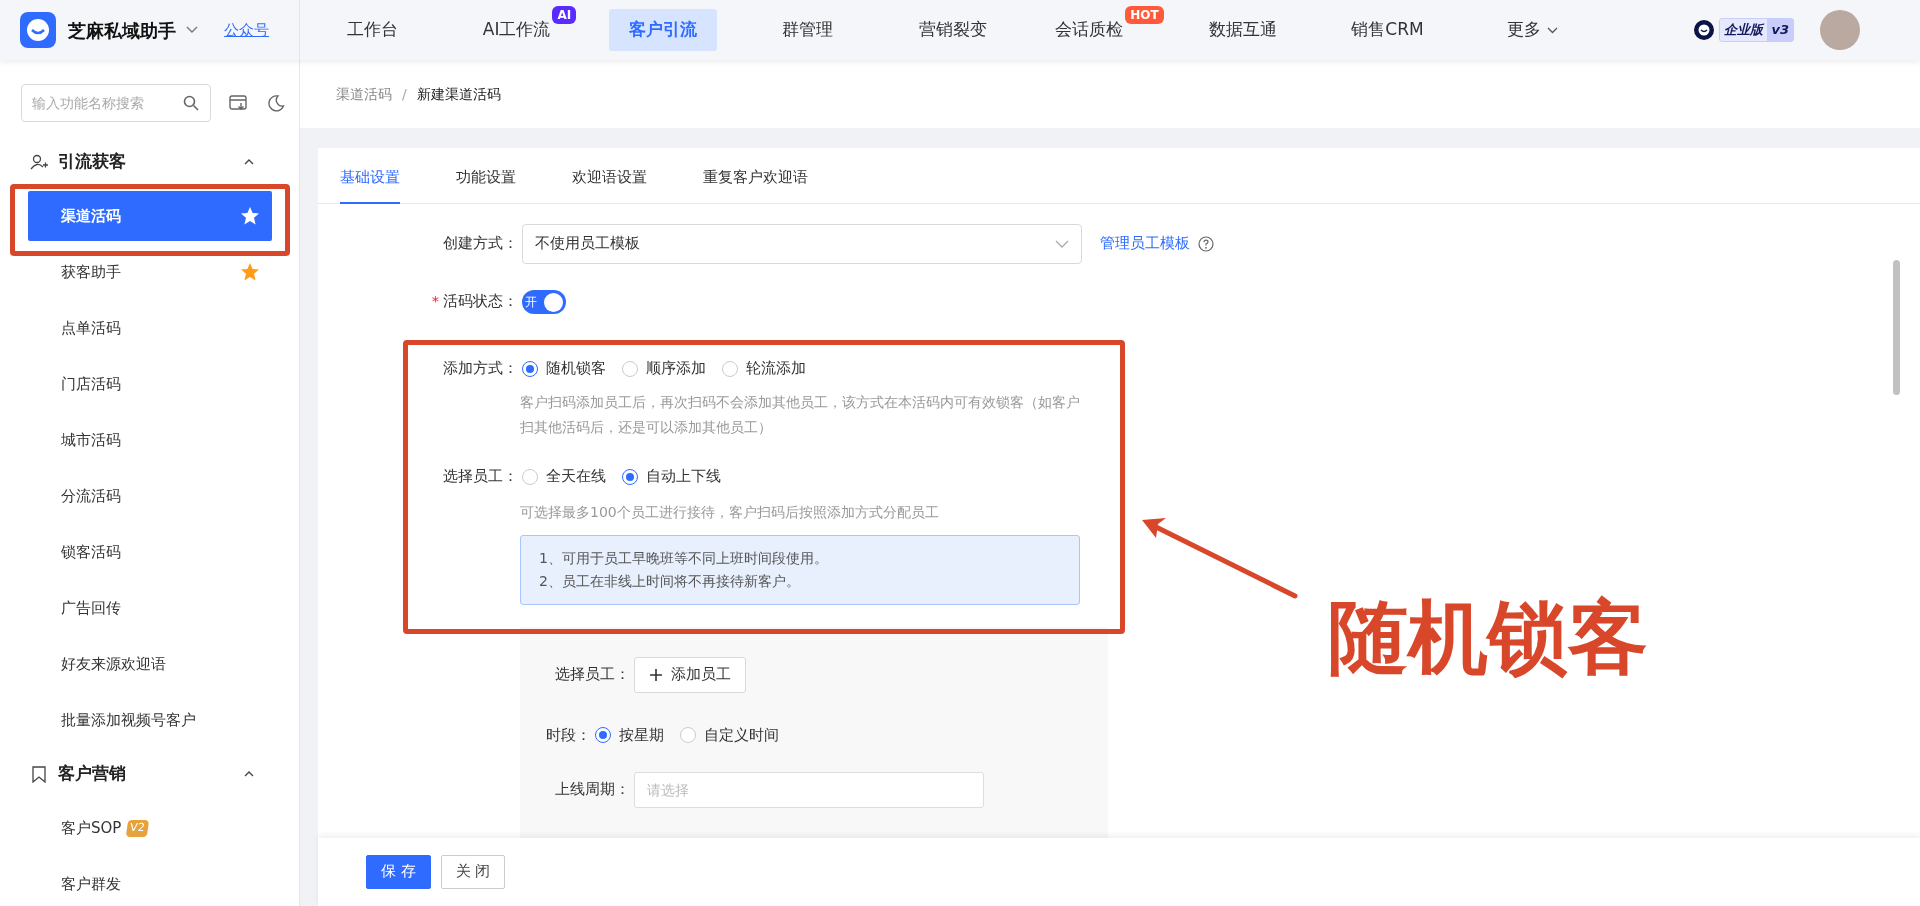  Describe the element at coordinates (364, 94) in the screenshot. I see `breadcrumb-item: 渠道活码` at that location.